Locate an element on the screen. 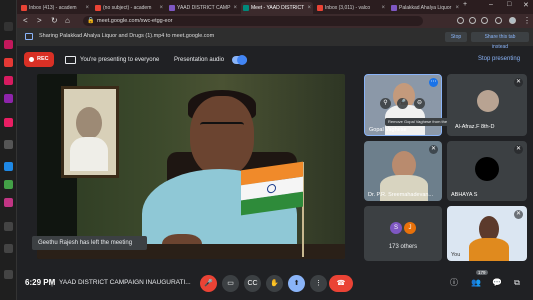 The height and width of the screenshot is (300, 533). tab-label: Meet - YAAD DISTRICT is located at coordinates (278, 8).